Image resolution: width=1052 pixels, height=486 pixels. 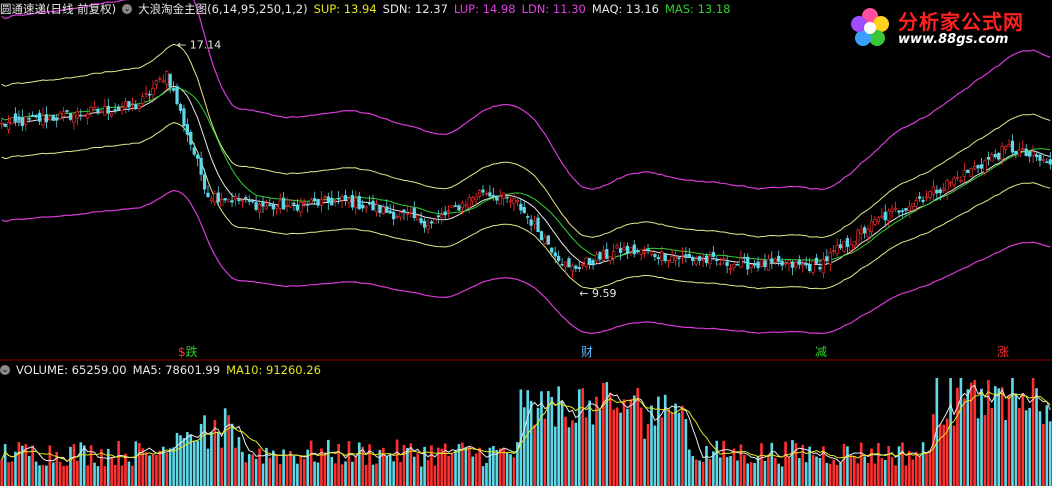 I want to click on sup-value: SUP: 13.94, so click(x=345, y=9).